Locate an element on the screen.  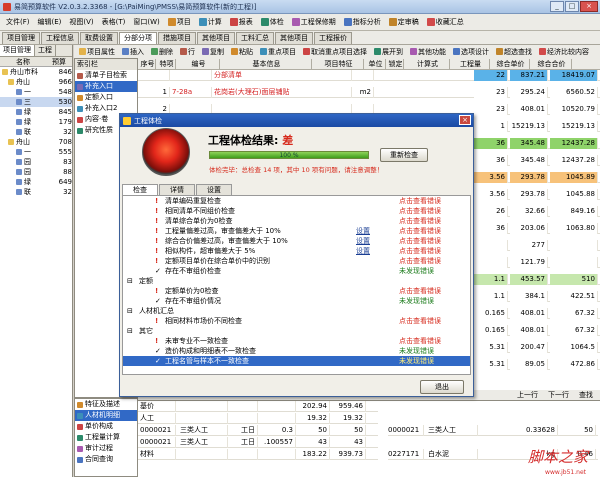
tree-node: 舟山市科 846 is located at coordinates (36, 72).